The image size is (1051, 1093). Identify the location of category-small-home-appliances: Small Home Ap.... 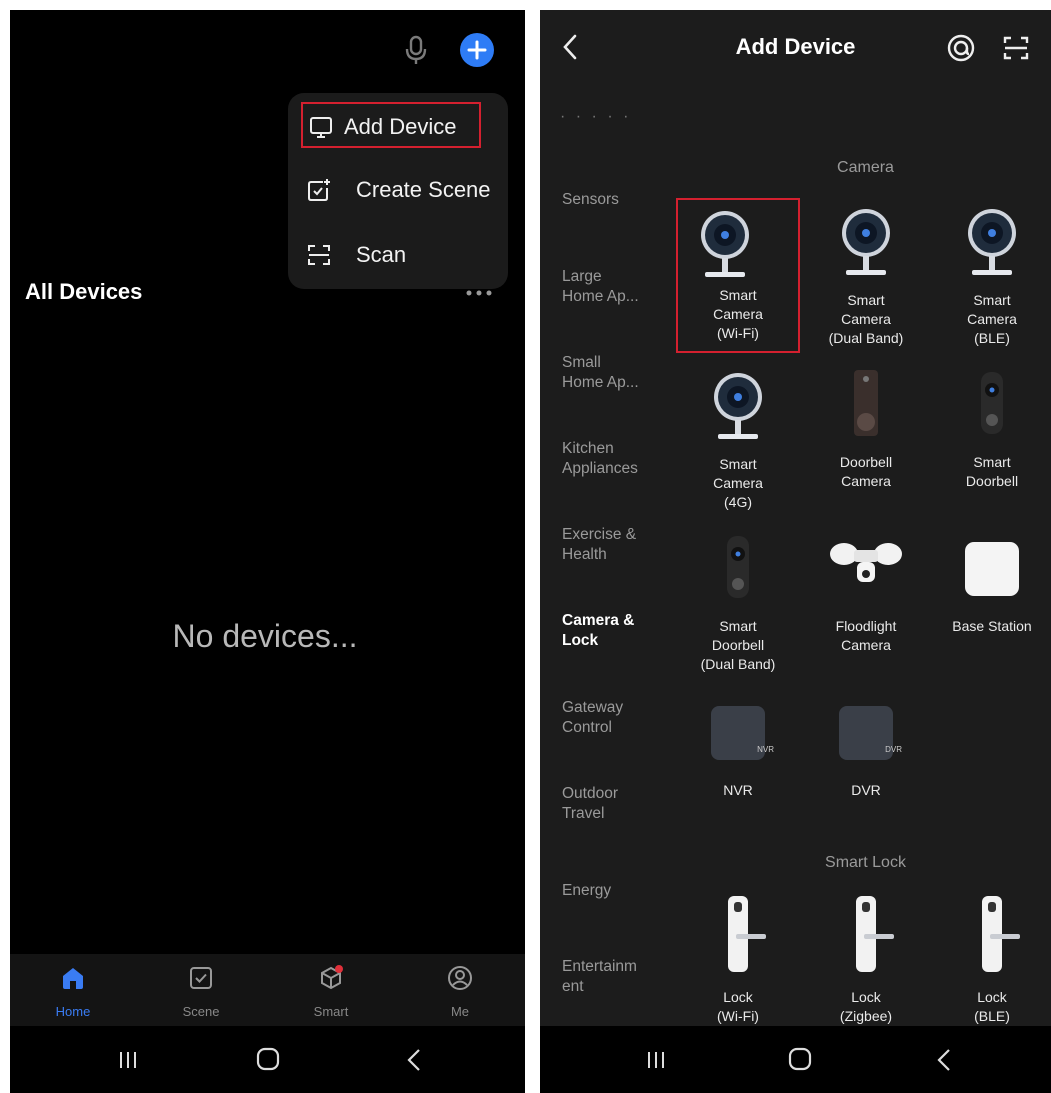
(600, 373).